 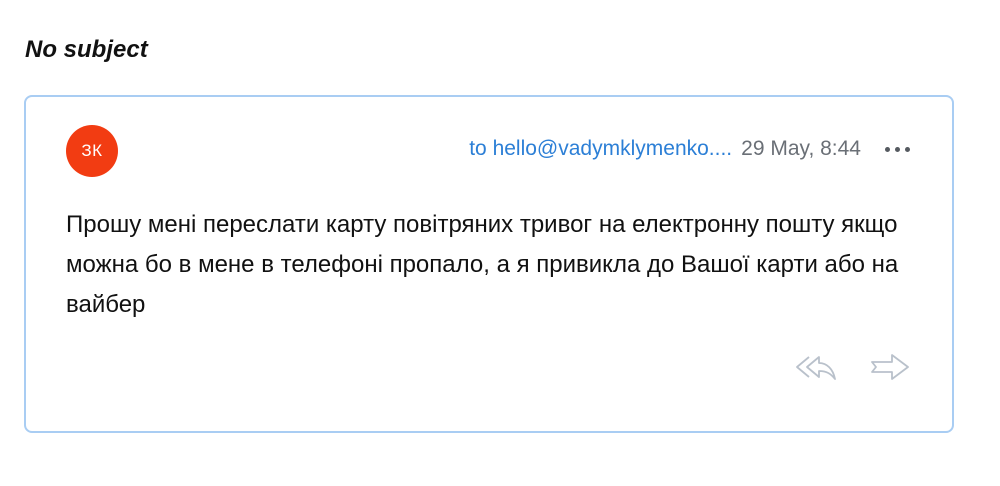 I want to click on message-meta: to hello@vadymklymenko.... 29 May, 8:44, so click(x=689, y=149).